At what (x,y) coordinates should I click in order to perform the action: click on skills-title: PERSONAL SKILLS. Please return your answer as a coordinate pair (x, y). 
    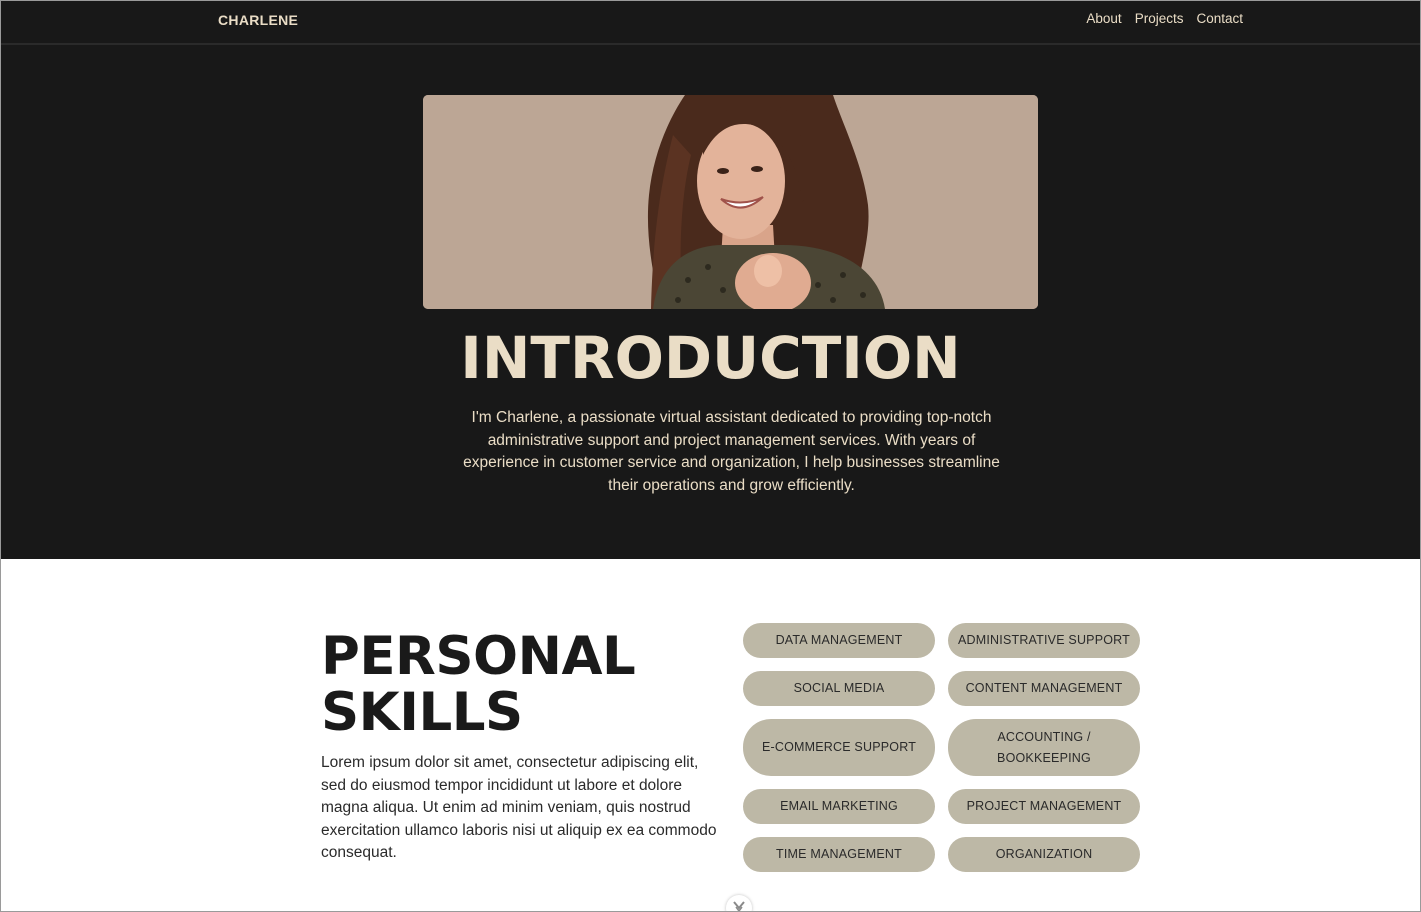
    Looking at the image, I should click on (511, 685).